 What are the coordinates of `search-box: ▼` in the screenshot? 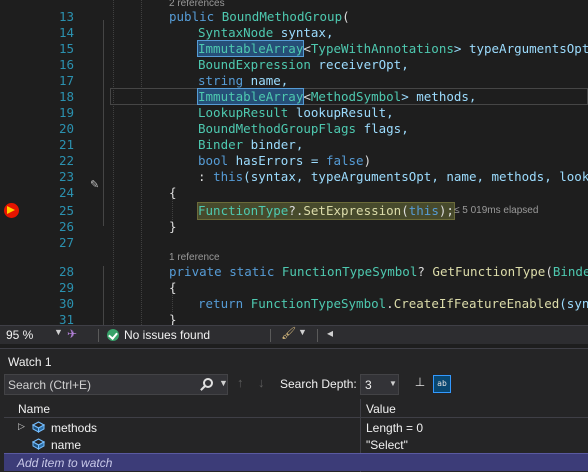 It's located at (116, 384).